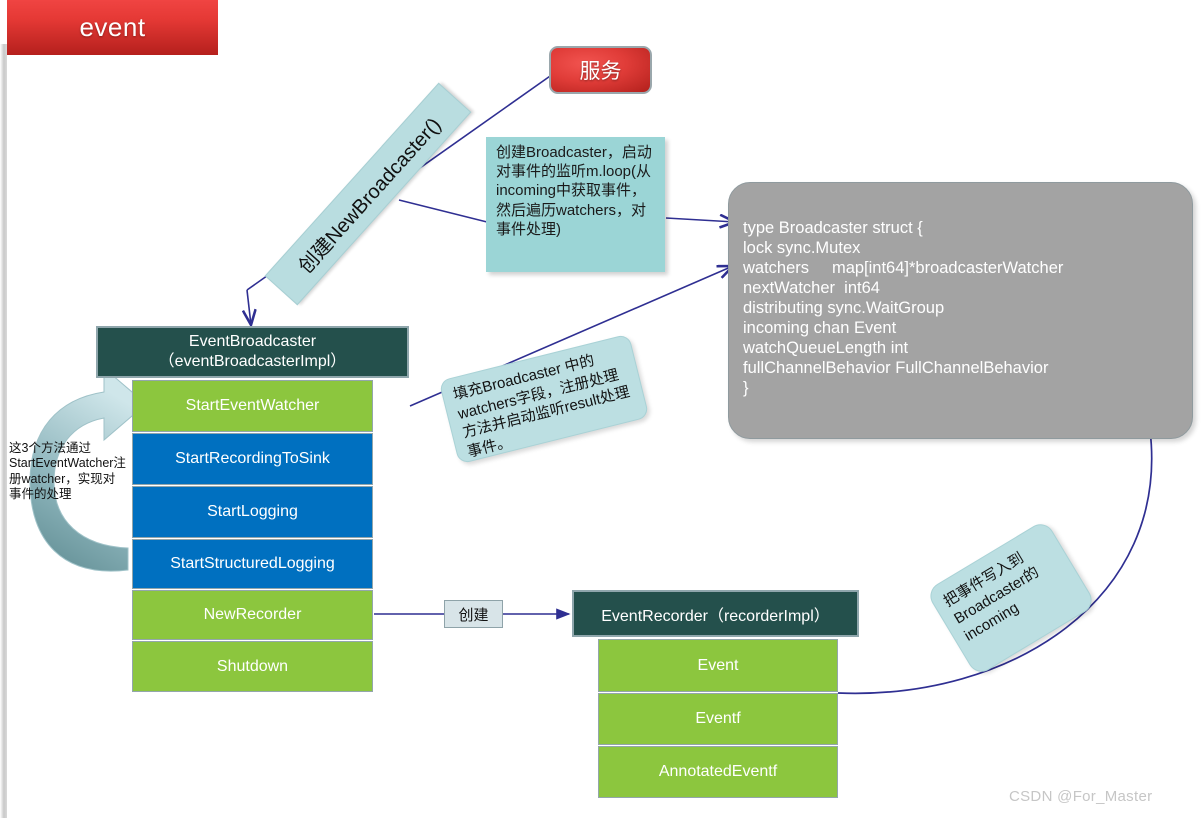 The width and height of the screenshot is (1203, 818). I want to click on method-row-eventf: Eventf, so click(718, 719).